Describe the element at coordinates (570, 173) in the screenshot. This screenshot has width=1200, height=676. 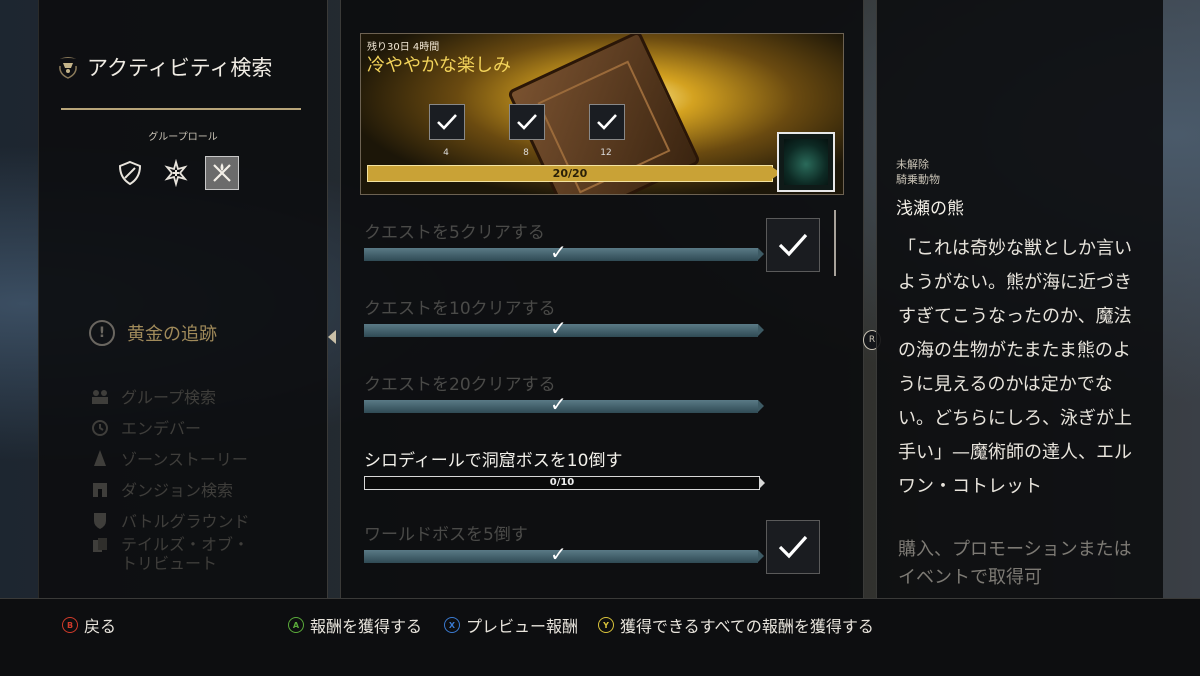
I see `progress-text: 20/20` at that location.